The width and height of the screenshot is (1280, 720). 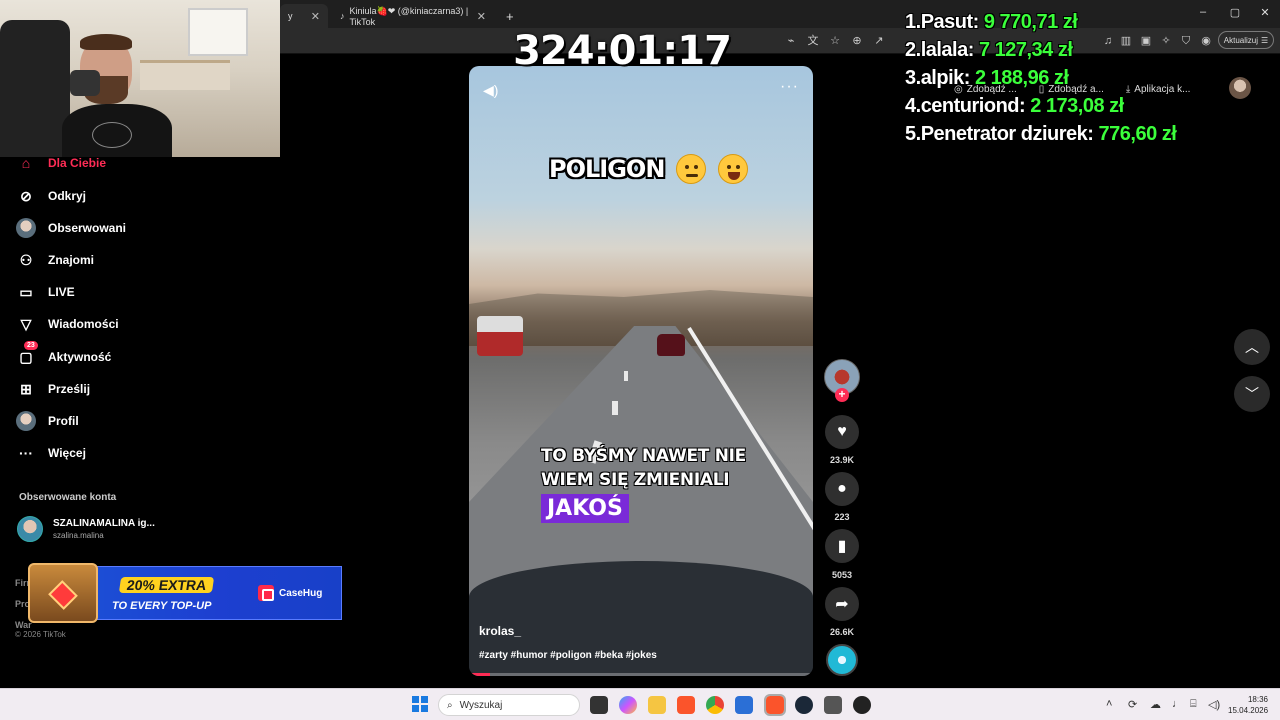 What do you see at coordinates (1090, 22) in the screenshot?
I see `leaderboard-row: 1.Pasut: 9 770,71 zł` at bounding box center [1090, 22].